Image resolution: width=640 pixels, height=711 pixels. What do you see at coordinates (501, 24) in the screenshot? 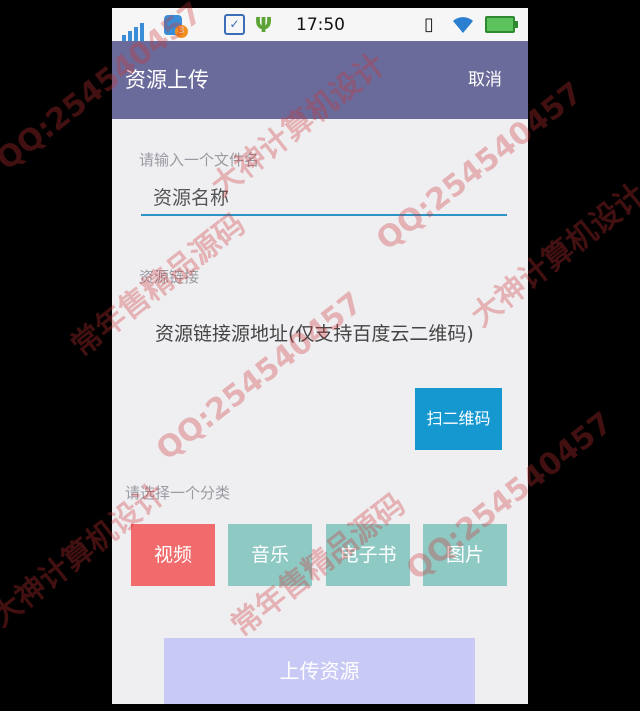
I see `battery-icon` at bounding box center [501, 24].